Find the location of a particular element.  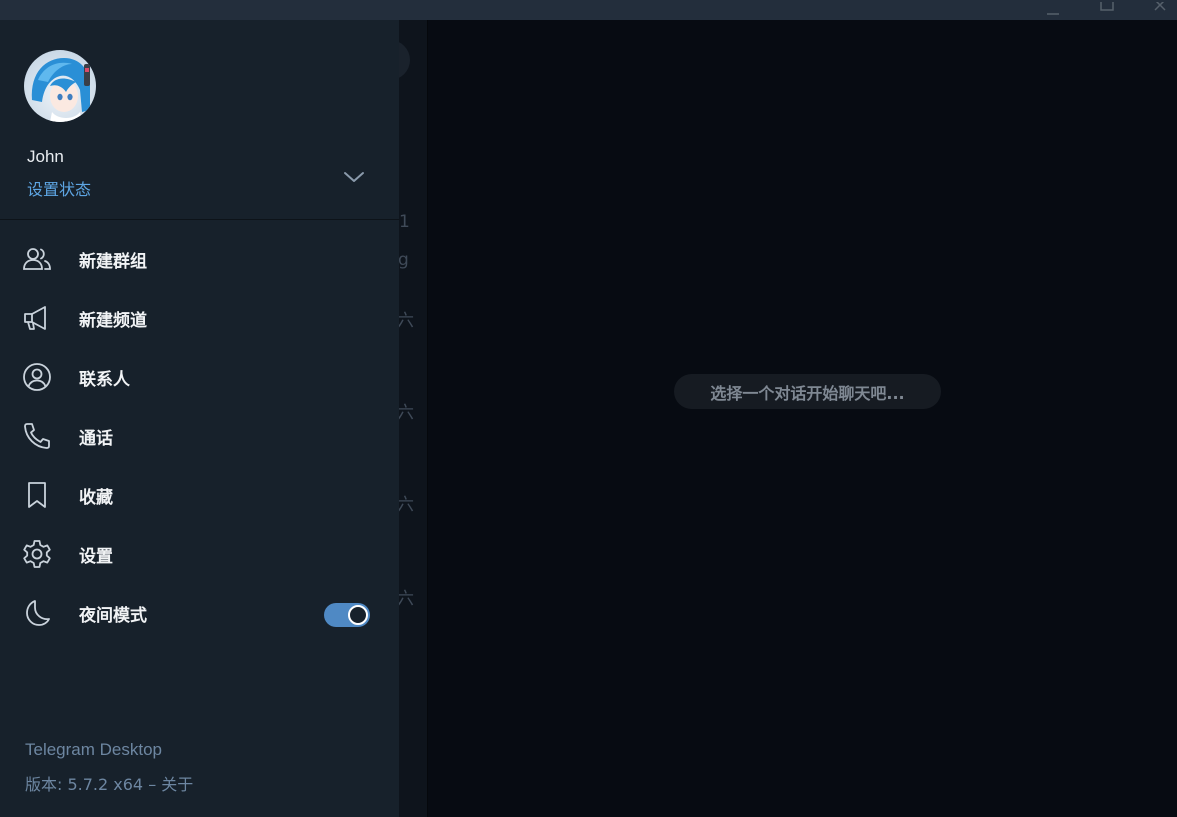

menu-item-night-mode: 夜间模式 is located at coordinates (199, 612).